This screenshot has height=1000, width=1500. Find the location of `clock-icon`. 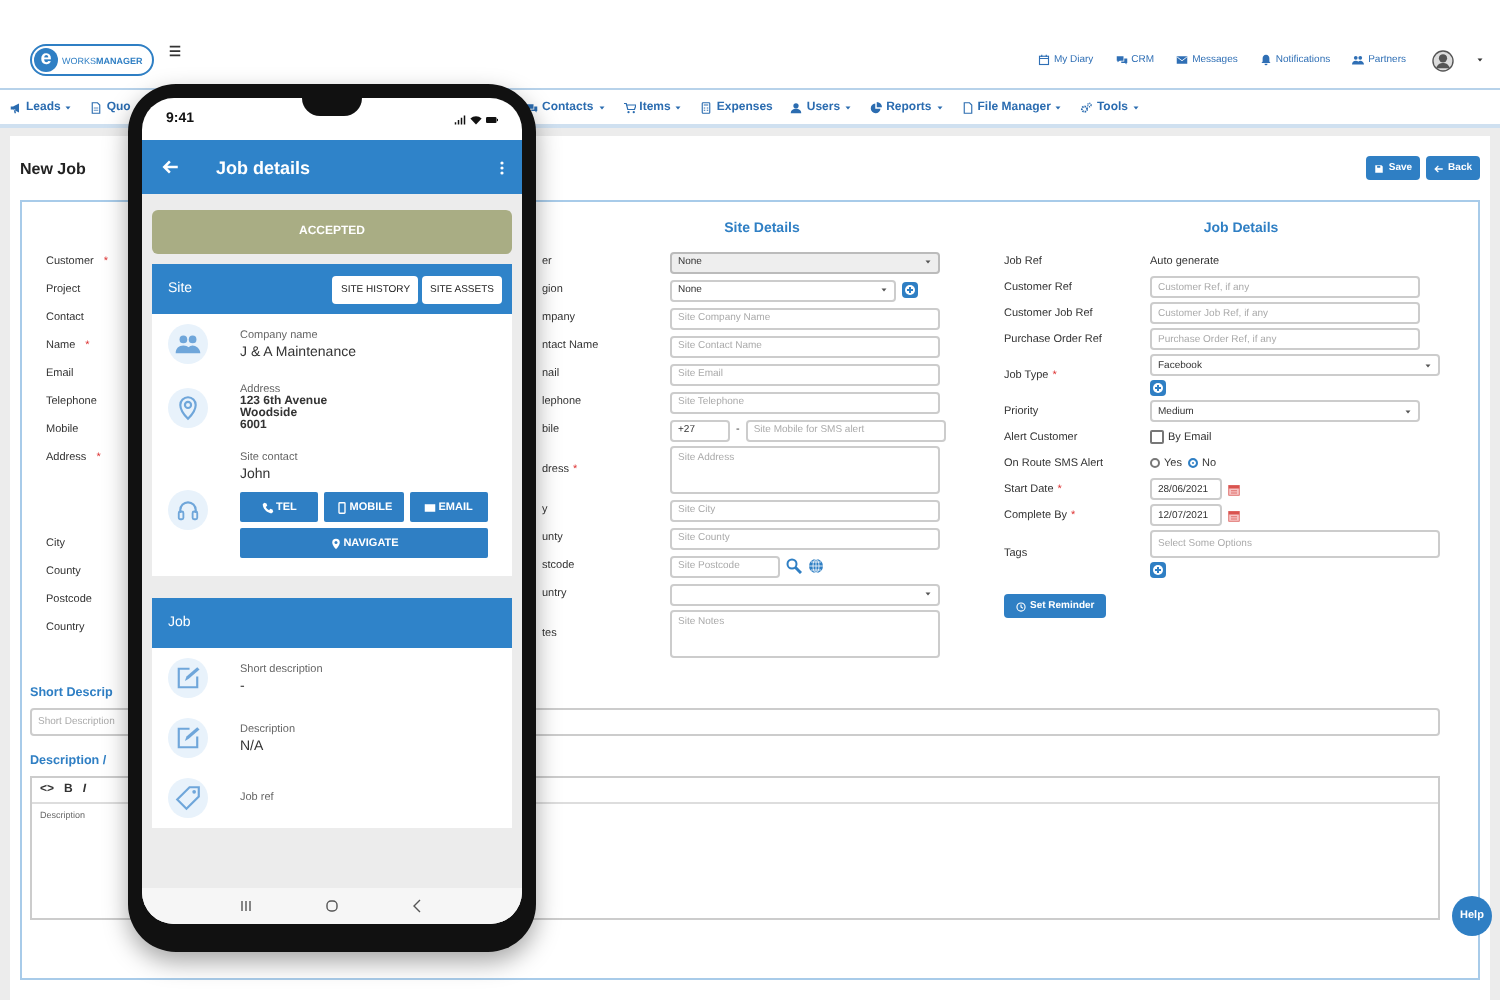

clock-icon is located at coordinates (1021, 606).